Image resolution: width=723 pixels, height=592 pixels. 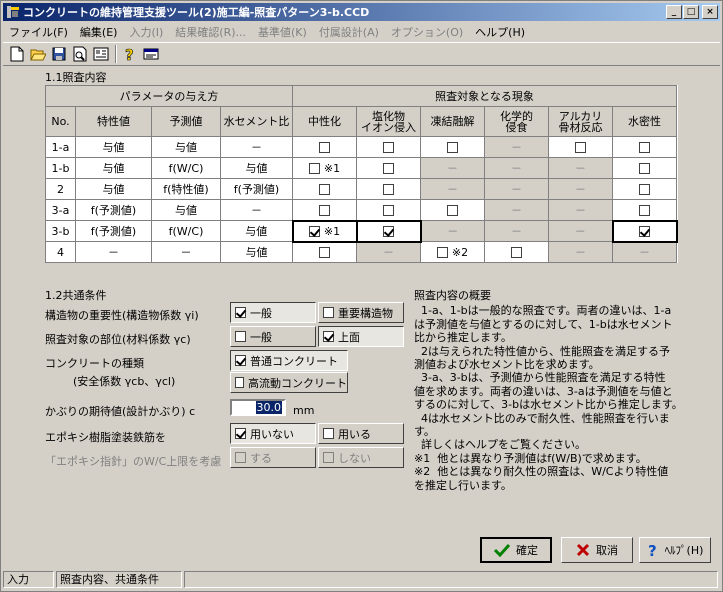 I want to click on importance-important-option: 重要構造物, so click(x=361, y=312).